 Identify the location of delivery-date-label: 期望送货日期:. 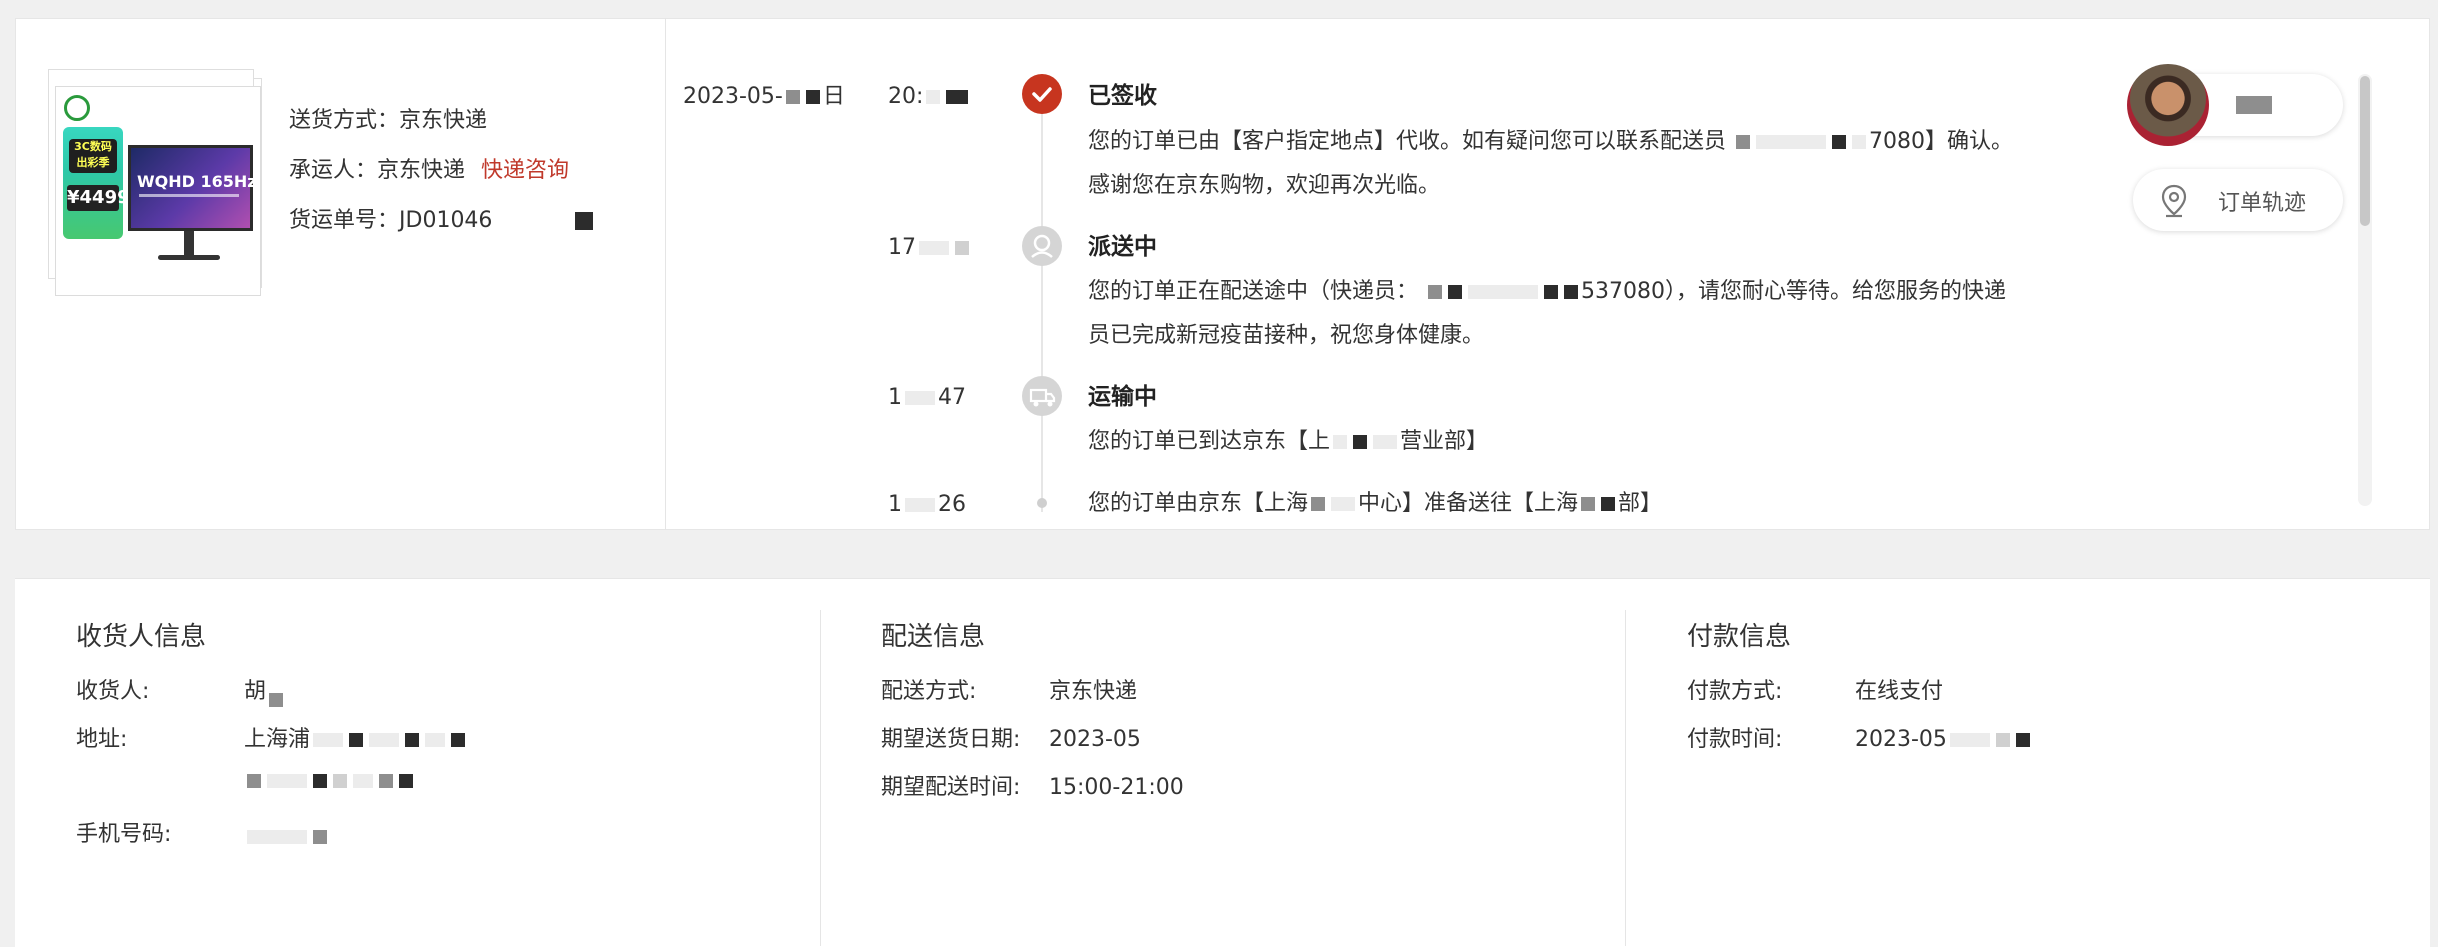
(951, 739).